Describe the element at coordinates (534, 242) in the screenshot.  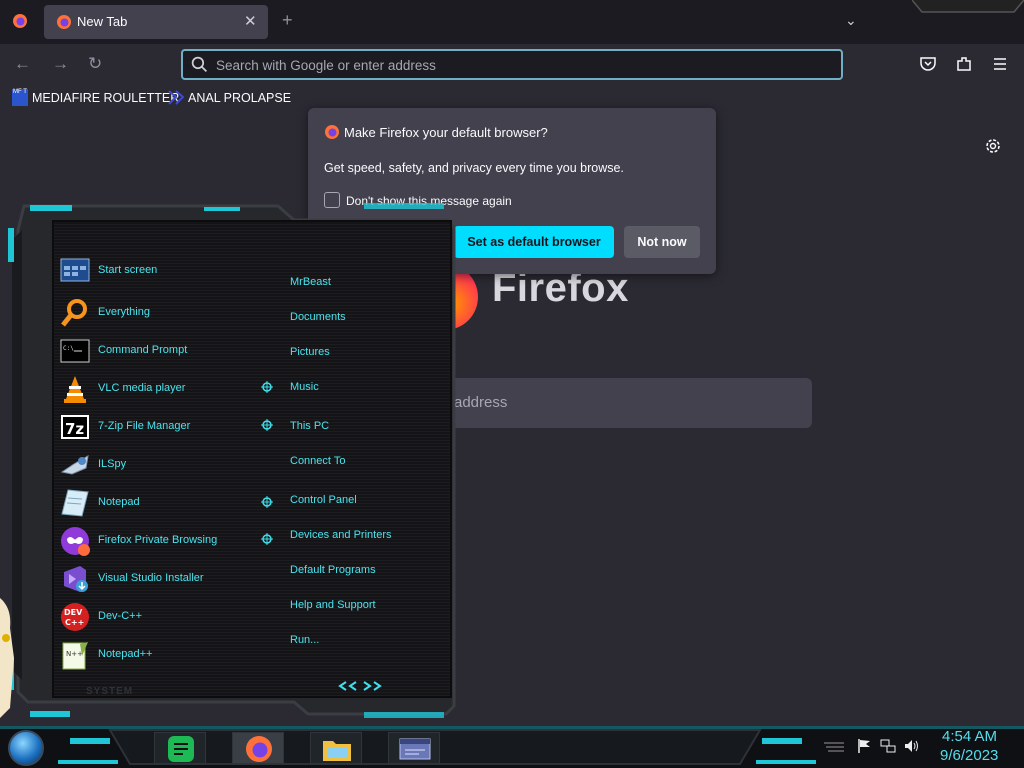
I see `set-default-button: Set as default browser` at that location.